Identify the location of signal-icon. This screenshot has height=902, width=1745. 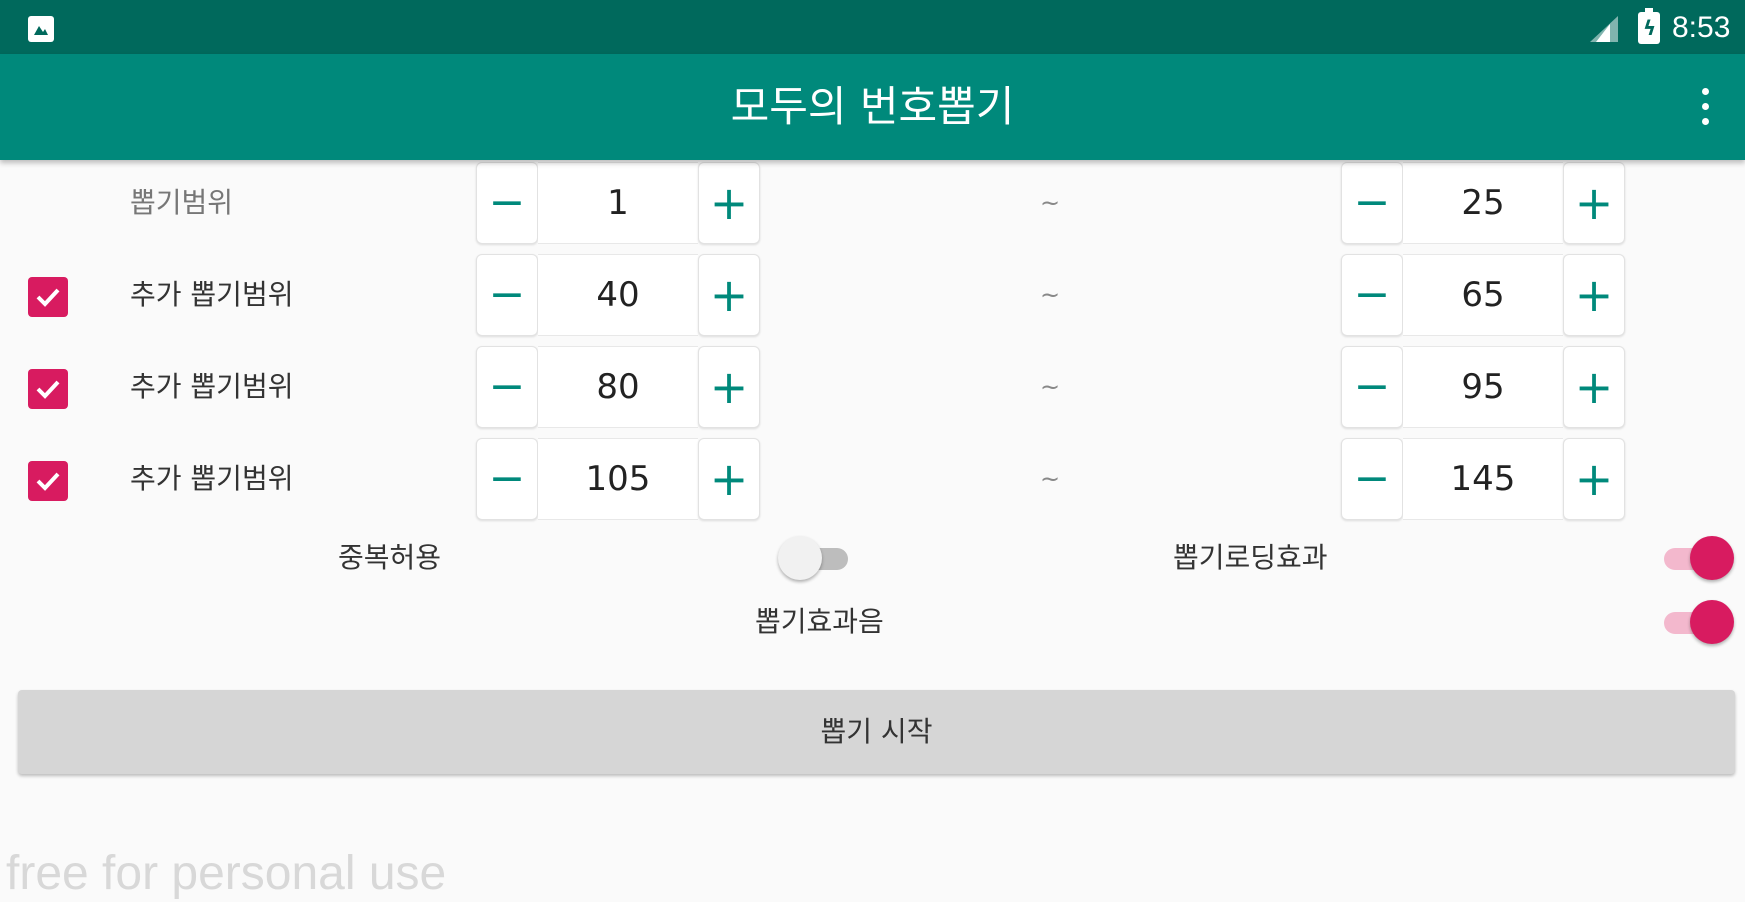
(1604, 29).